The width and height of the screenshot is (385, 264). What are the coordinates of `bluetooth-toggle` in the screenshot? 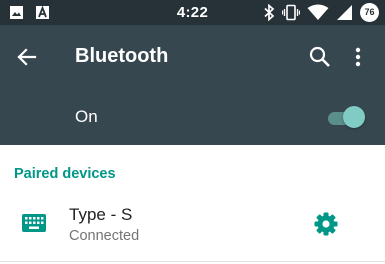 It's located at (345, 117).